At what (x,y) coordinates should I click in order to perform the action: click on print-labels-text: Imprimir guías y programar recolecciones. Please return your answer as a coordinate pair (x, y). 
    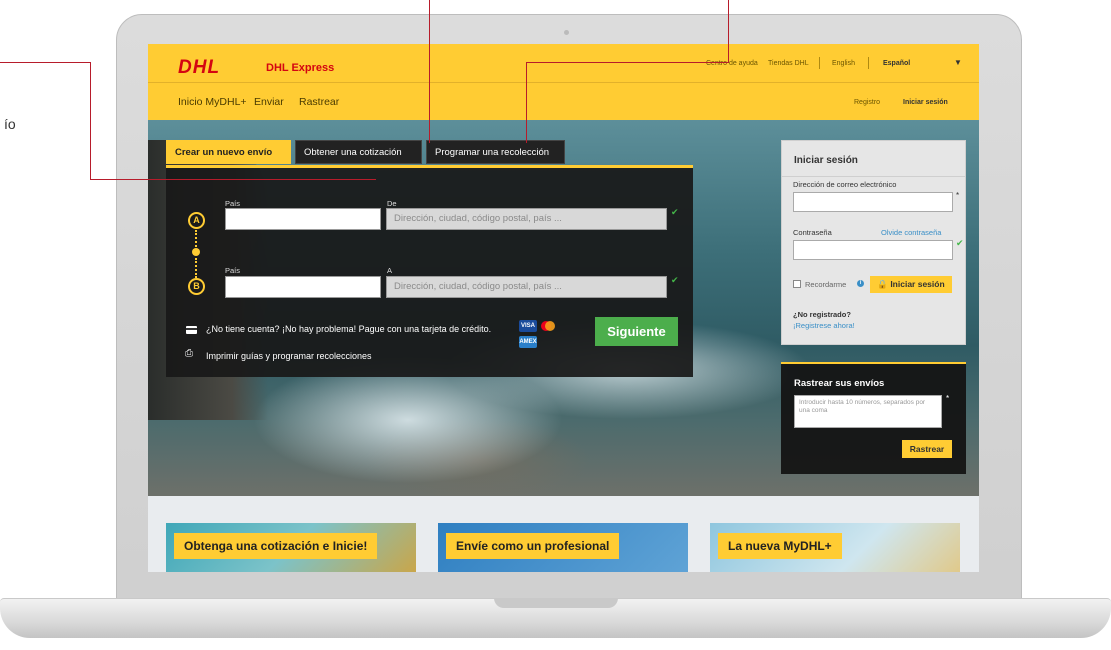
    Looking at the image, I should click on (289, 356).